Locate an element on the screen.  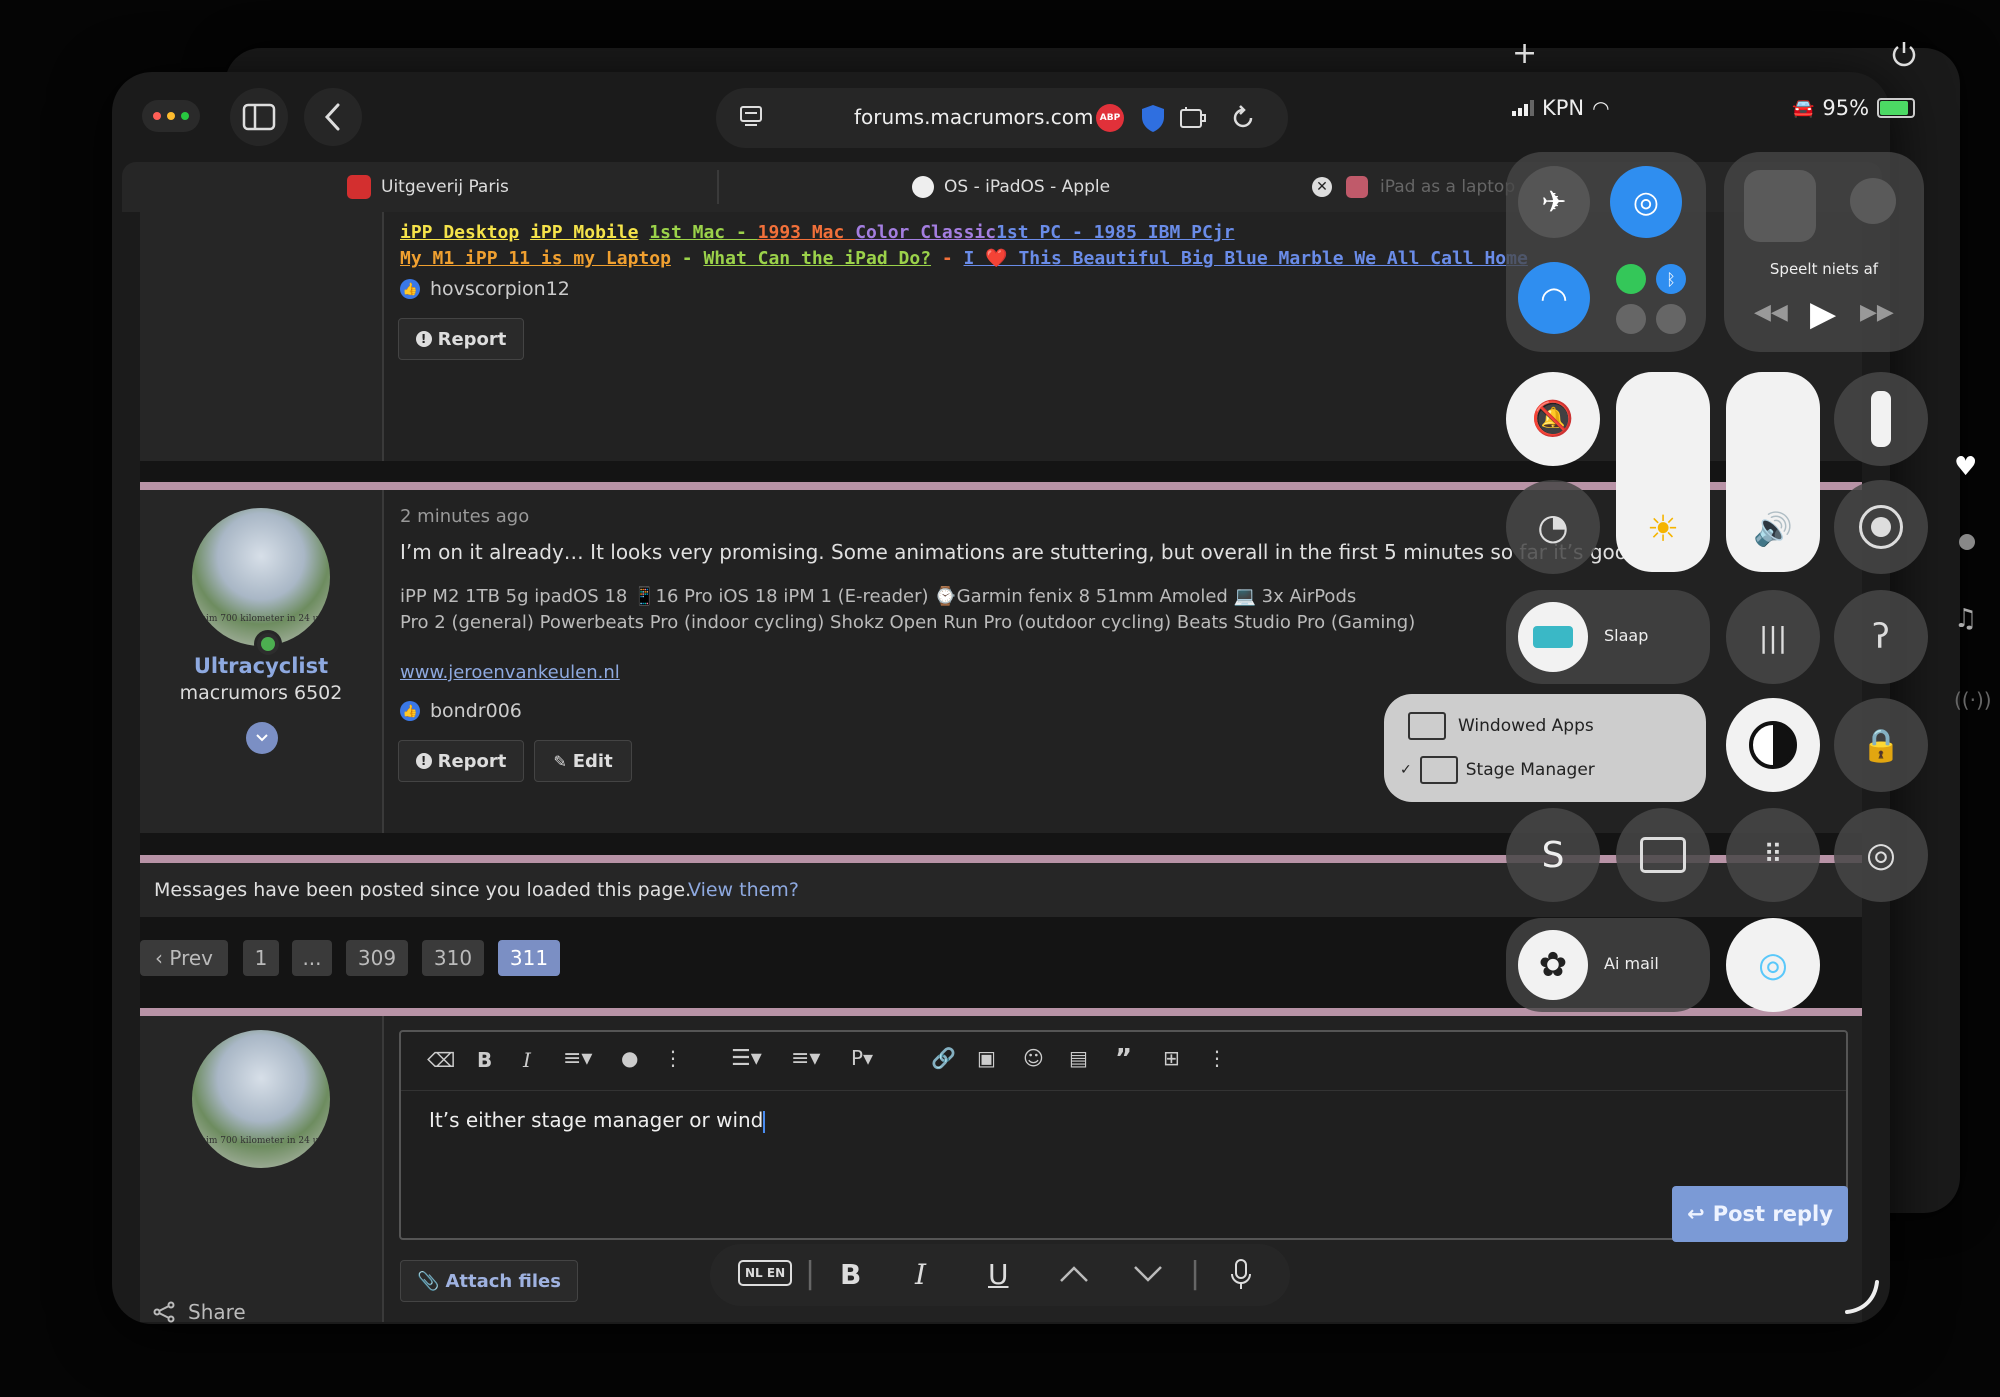
italic-button: I is located at coordinates (920, 1274).